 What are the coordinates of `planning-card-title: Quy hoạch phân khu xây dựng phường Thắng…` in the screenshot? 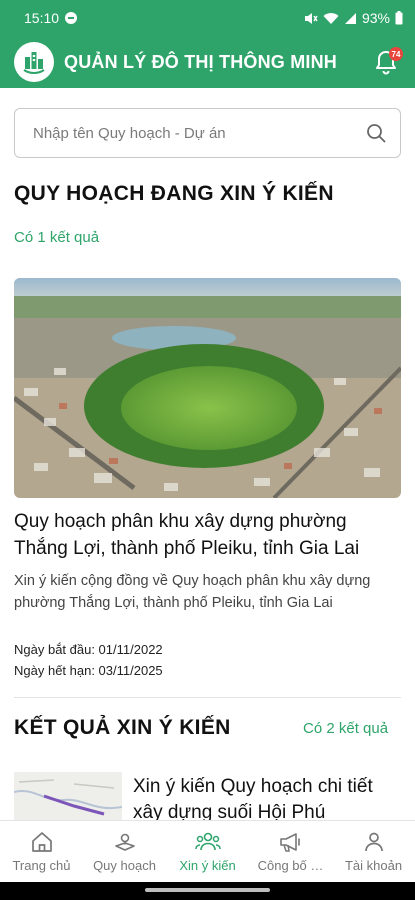 It's located at (209, 535).